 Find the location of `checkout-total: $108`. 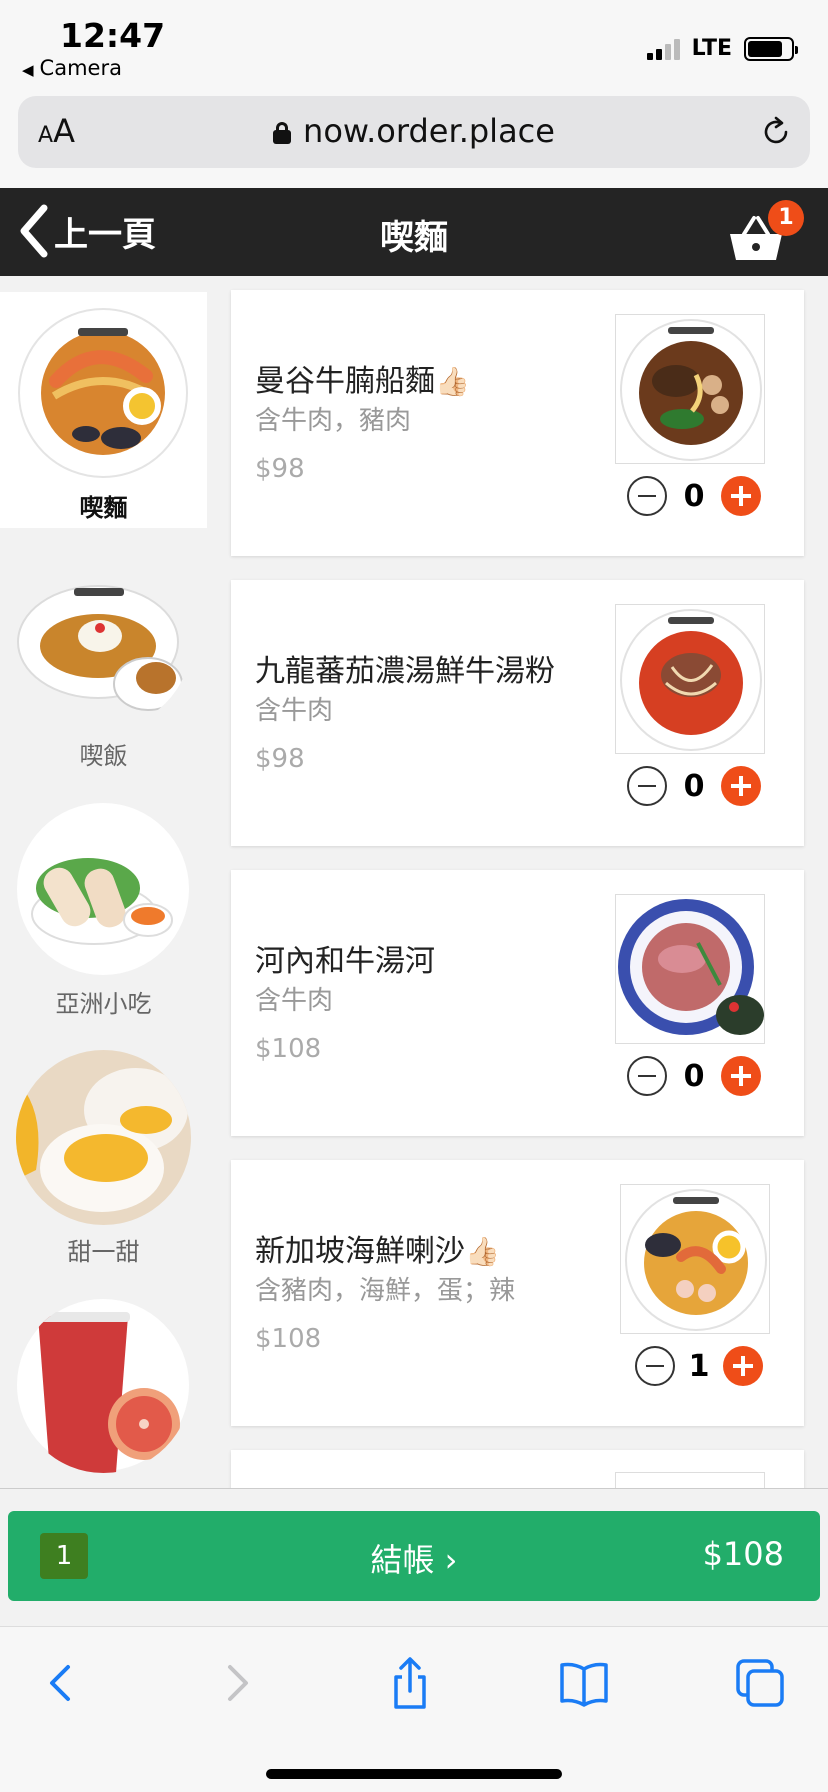

checkout-total: $108 is located at coordinates (743, 1554).